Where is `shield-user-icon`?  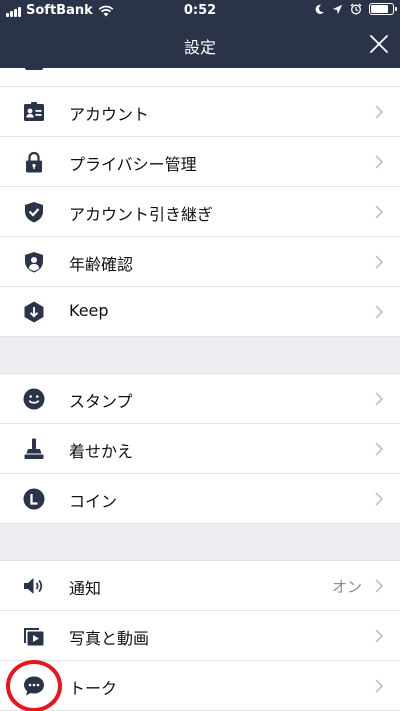 shield-user-icon is located at coordinates (34, 262).